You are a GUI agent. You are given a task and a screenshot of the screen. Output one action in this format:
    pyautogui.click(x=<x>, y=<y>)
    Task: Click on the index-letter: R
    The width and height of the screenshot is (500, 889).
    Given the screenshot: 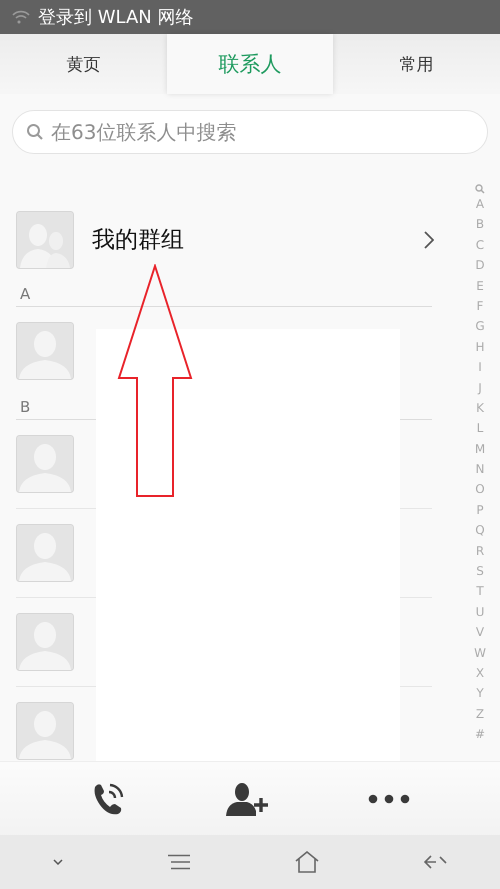 What is the action you would take?
    pyautogui.click(x=480, y=551)
    